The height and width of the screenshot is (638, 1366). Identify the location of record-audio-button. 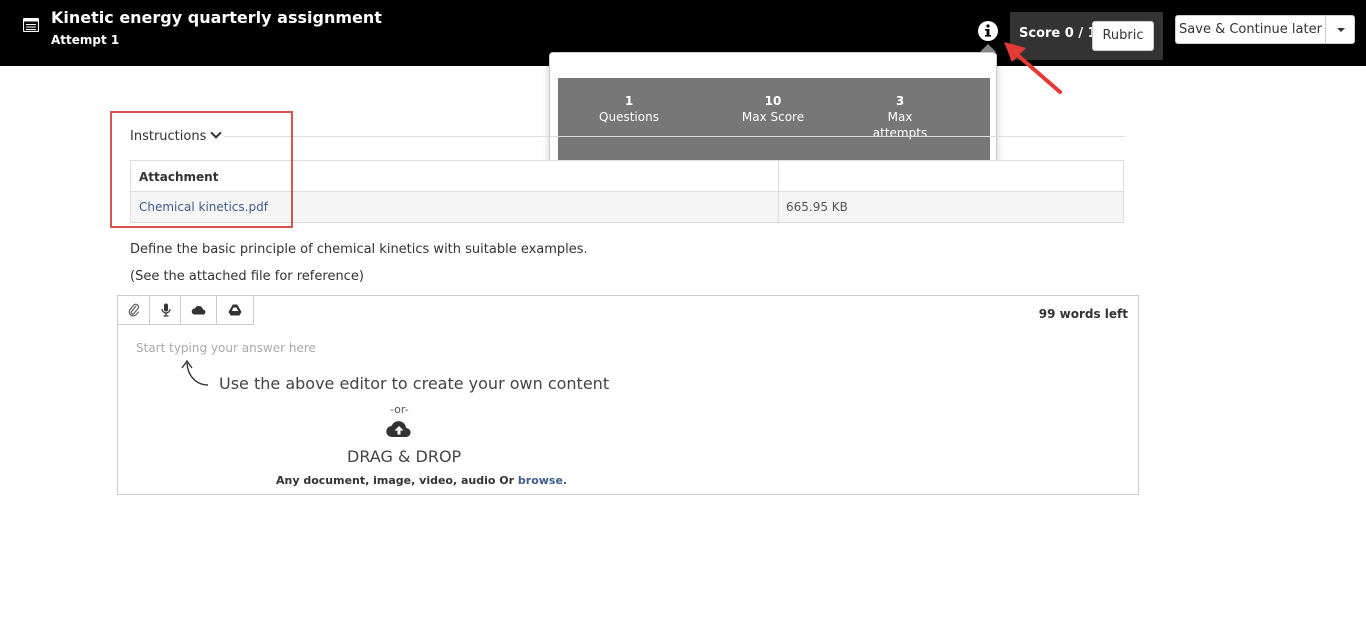
(165, 310).